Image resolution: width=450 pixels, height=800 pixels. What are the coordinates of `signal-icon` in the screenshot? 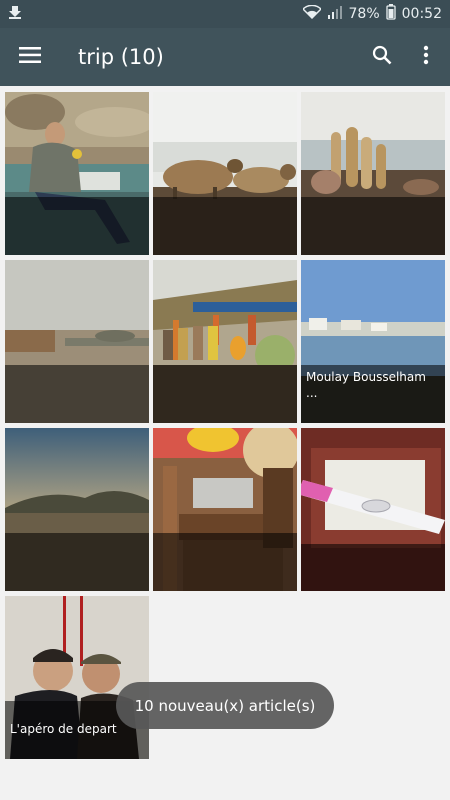 It's located at (335, 14).